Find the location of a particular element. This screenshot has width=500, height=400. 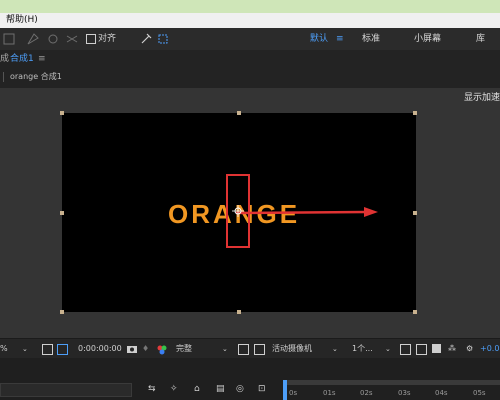

tool-shape-icon is located at coordinates (11, 39).